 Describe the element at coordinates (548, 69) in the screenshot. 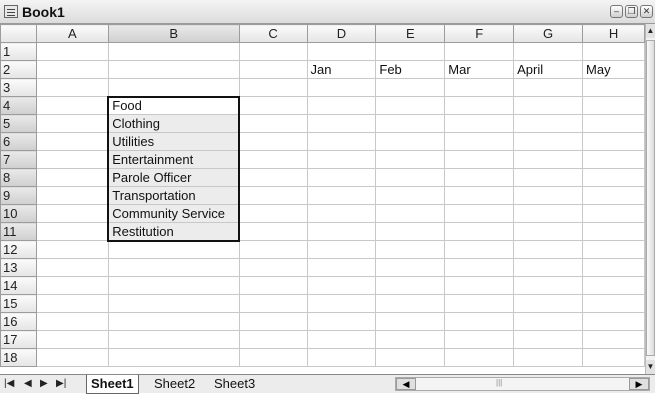

I see `cell-g2: April` at that location.